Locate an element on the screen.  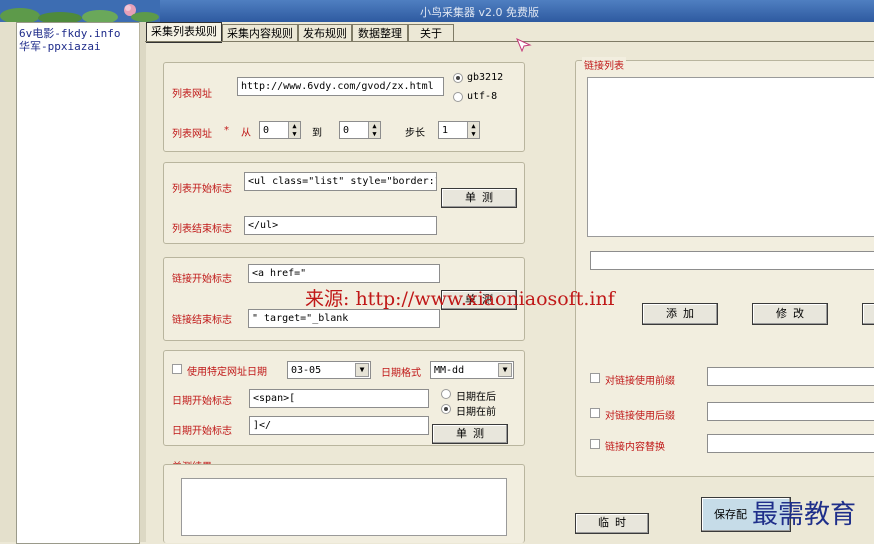
prefix-input is located at coordinates (790, 376).